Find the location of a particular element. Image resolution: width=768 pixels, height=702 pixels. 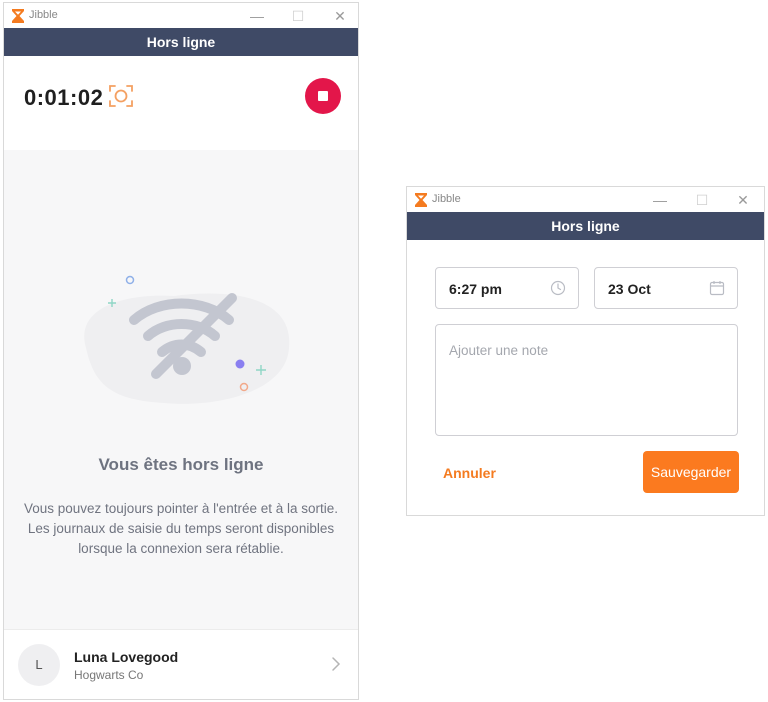

focus-scan-icon is located at coordinates (121, 96).